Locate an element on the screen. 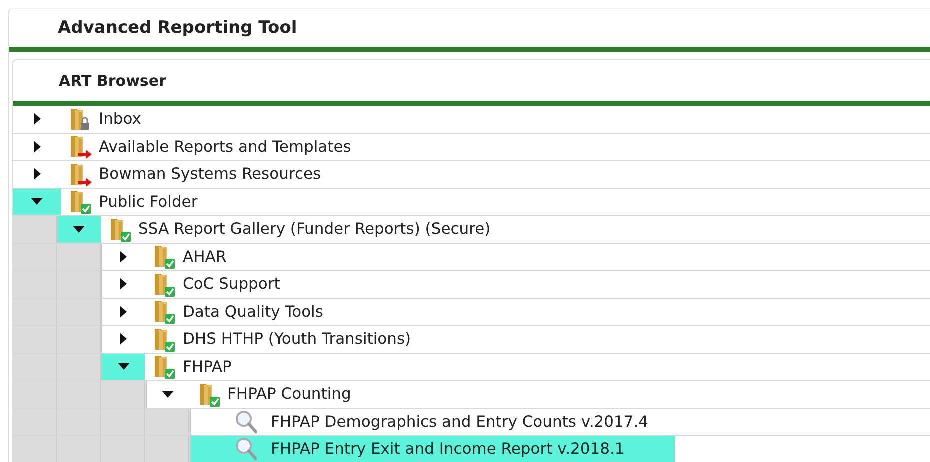 Image resolution: width=930 pixels, height=462 pixels. browser-title: ART Browser is located at coordinates (113, 81).